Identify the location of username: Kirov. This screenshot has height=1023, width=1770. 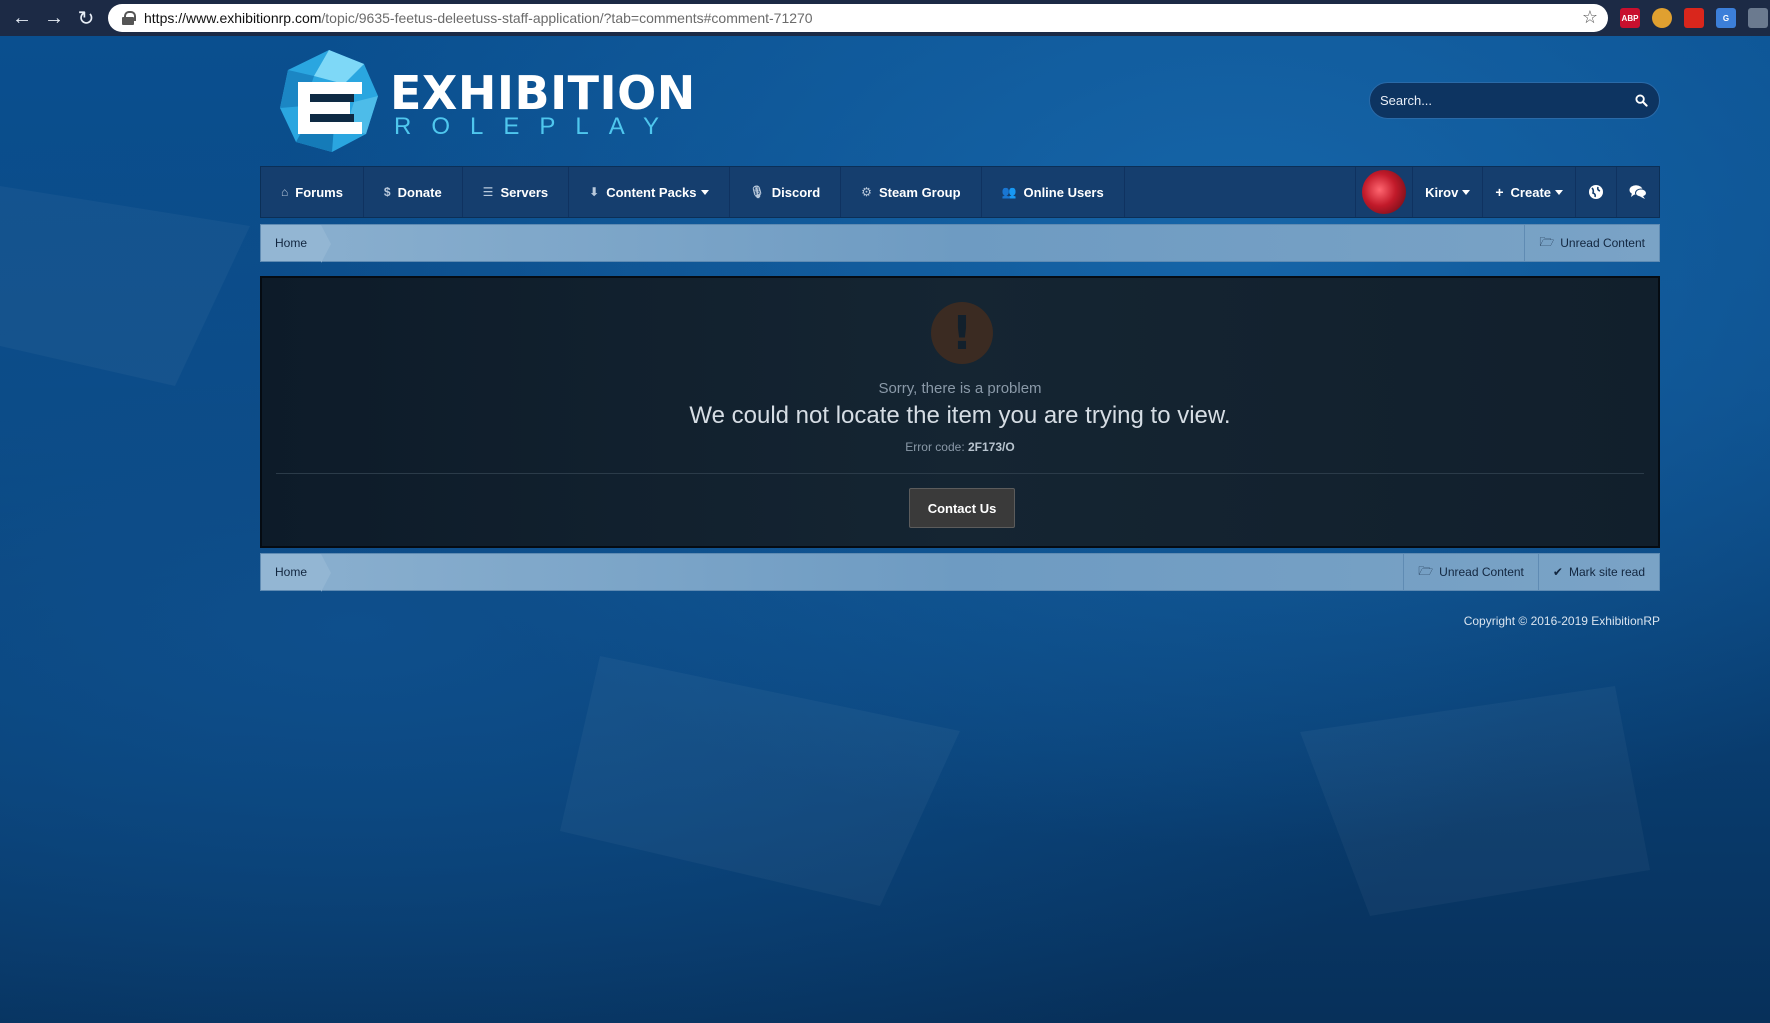
(1442, 192).